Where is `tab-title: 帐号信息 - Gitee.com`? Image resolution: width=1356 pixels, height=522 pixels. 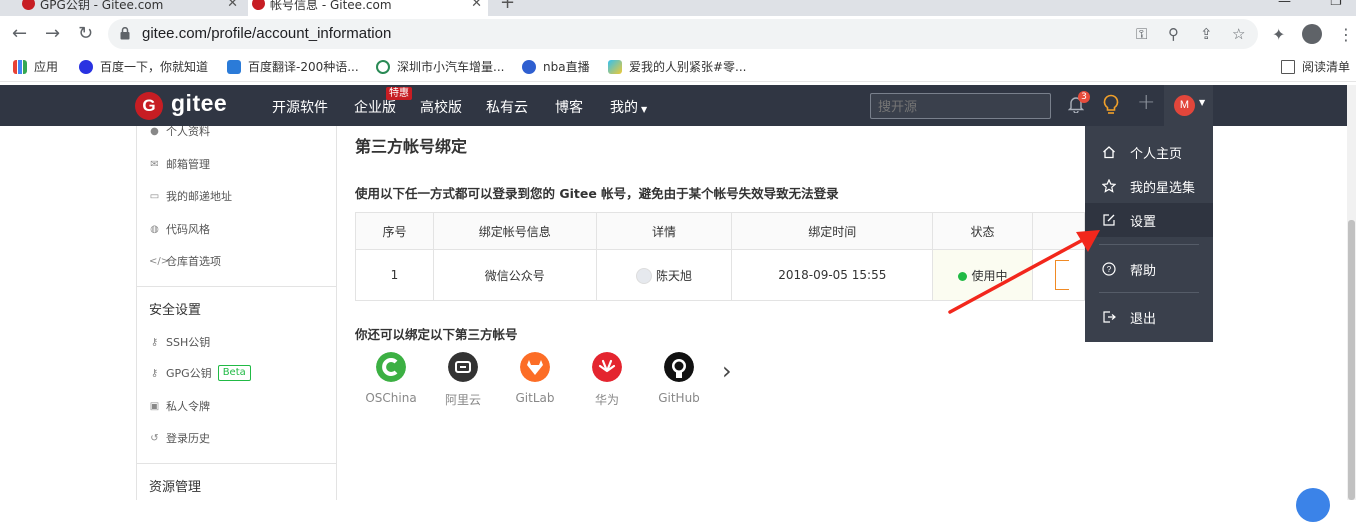
tab-title: 帐号信息 - Gitee.com is located at coordinates (331, 6).